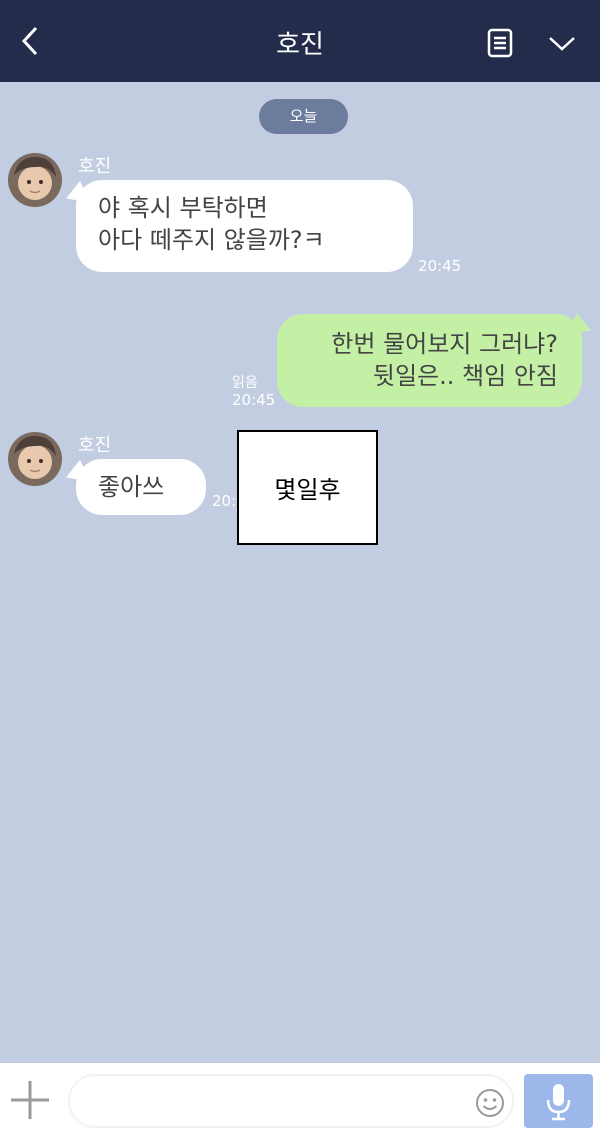  Describe the element at coordinates (465, 376) in the screenshot. I see `message-line: 뒷일은.. 책임 안짐` at that location.